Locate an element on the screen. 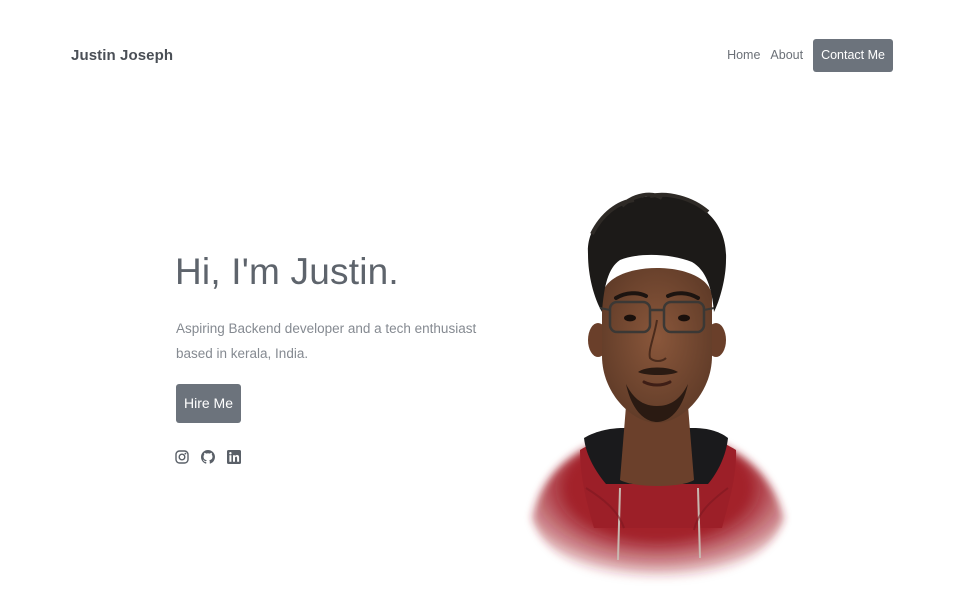 Image resolution: width=960 pixels, height=600 pixels. instagram-icon is located at coordinates (182, 457).